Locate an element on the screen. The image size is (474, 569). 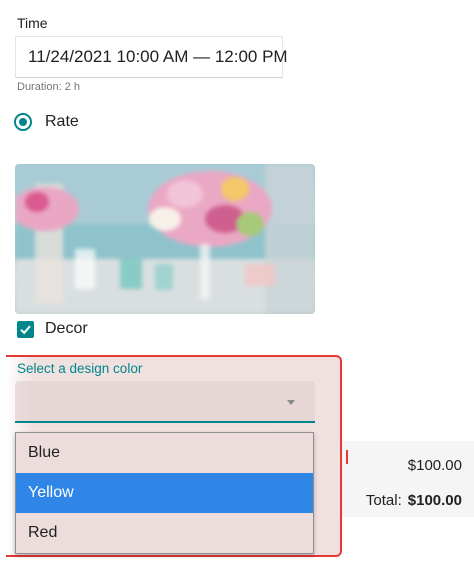
radio-icon is located at coordinates (23, 122).